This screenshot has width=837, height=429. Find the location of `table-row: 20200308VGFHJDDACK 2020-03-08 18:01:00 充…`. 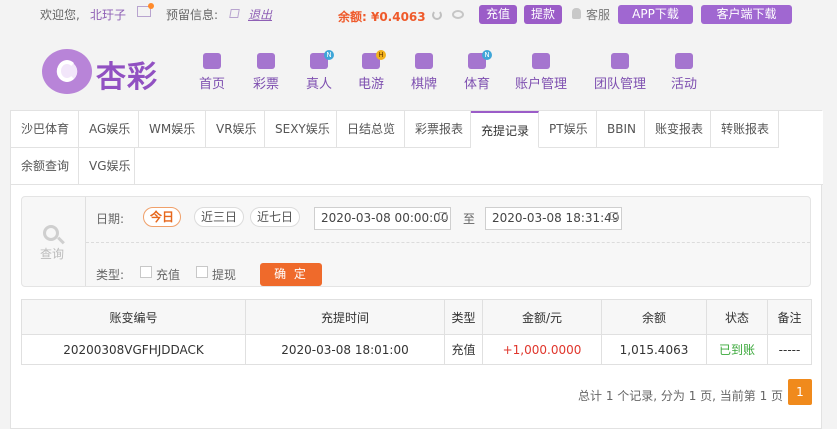

table-row: 20200308VGFHJDDACK 2020-03-08 18:01:00 充… is located at coordinates (416, 349).